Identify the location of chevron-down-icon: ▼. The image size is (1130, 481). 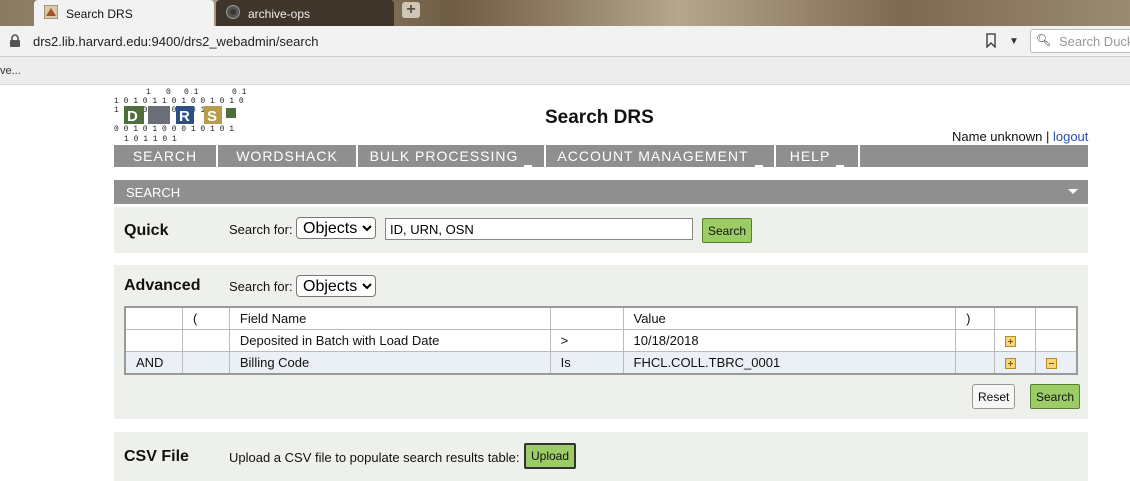
(1014, 41).